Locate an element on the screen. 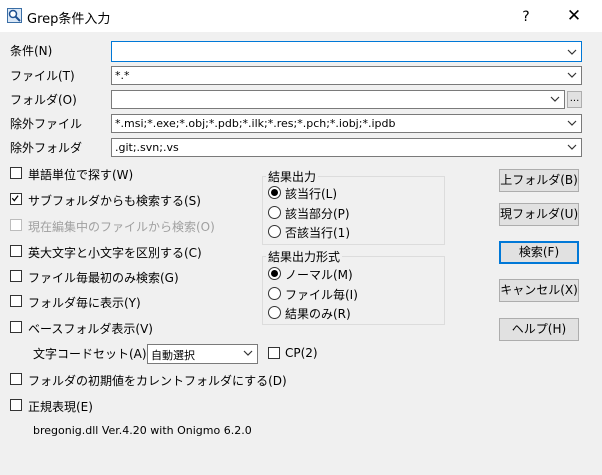 The width and height of the screenshot is (602, 475). subfolder-checkbox is located at coordinates (16, 199).